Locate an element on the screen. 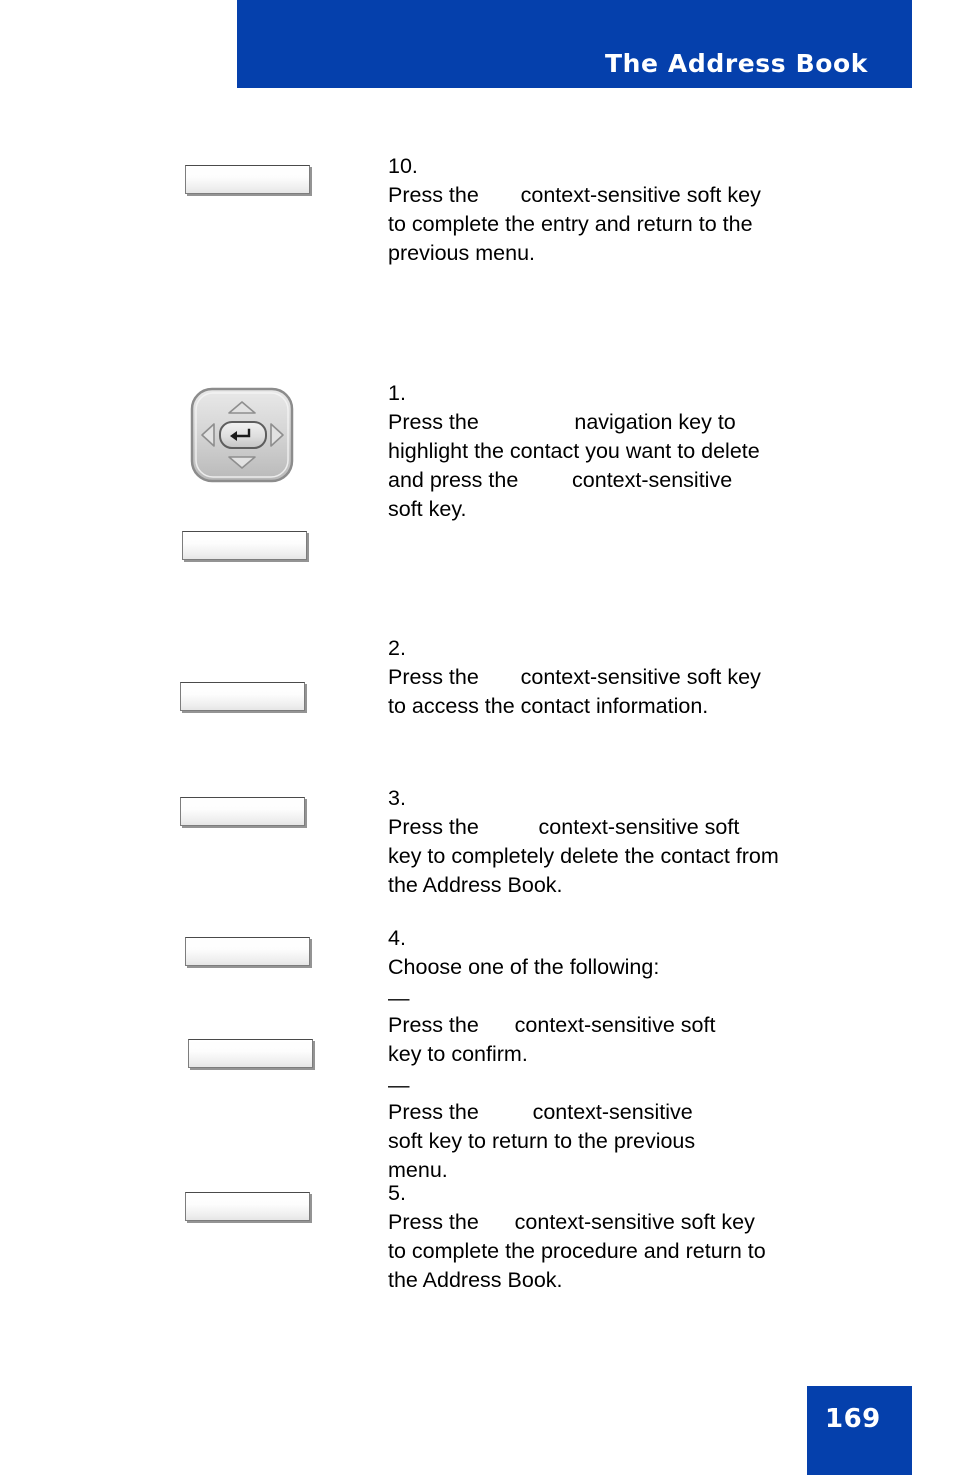 Image resolution: width=954 pixels, height=1475 pixels. step-text-line: soft key. is located at coordinates (427, 509).